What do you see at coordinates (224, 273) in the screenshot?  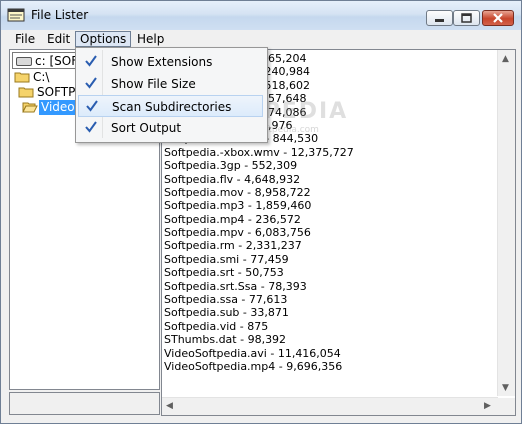 I see `list-item: Softpedia.srt - 50,753` at bounding box center [224, 273].